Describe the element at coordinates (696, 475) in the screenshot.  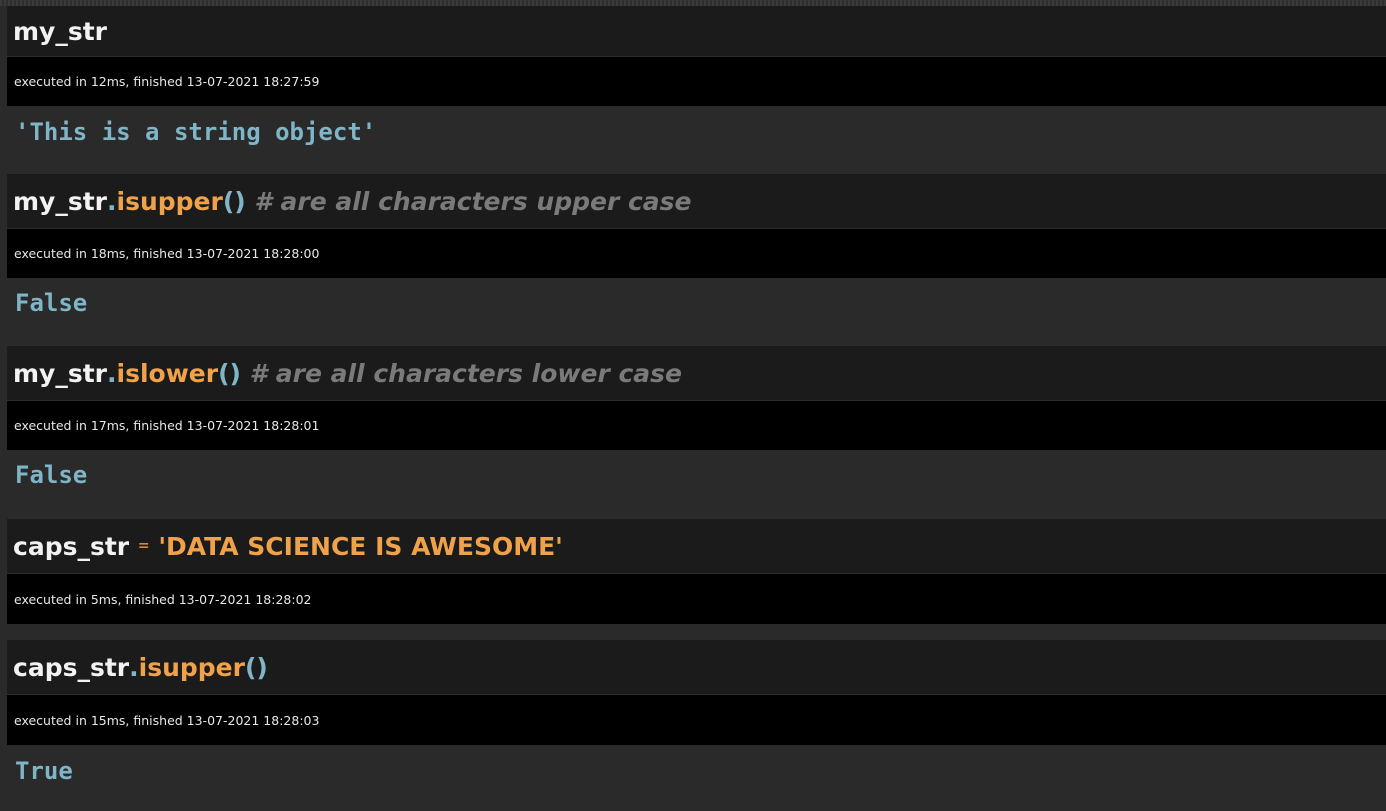
I see `output-cell-3: False` at that location.